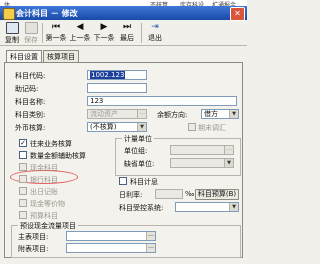 The height and width of the screenshot is (264, 320). What do you see at coordinates (56, 27) in the screenshot?
I see `first-record-icon: ⏮` at bounding box center [56, 27].